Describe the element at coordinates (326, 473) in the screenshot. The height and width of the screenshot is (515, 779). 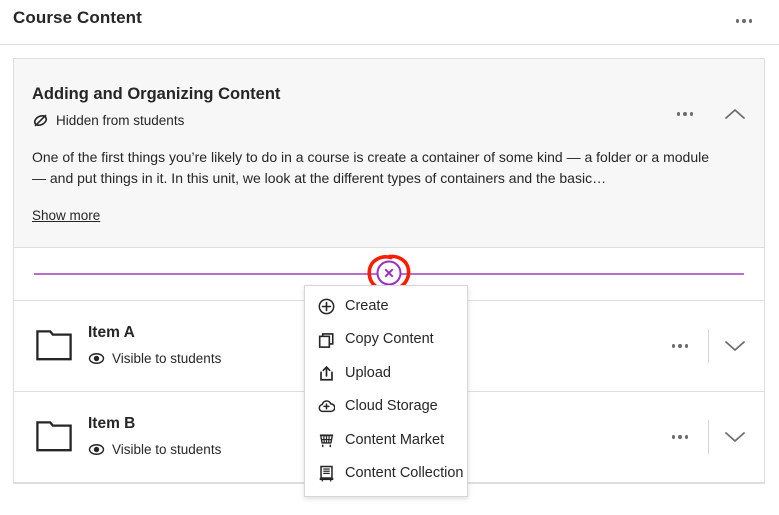
I see `content-collection-icon` at that location.